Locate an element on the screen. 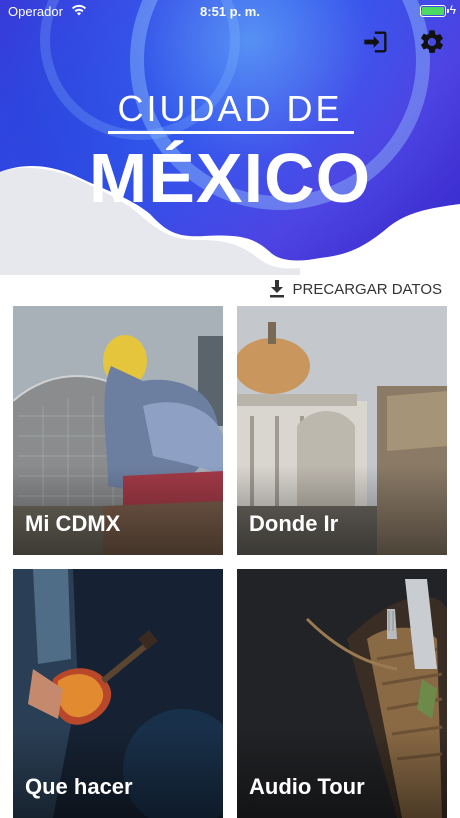  tile-audio-tour: Audio Tour is located at coordinates (342, 693).